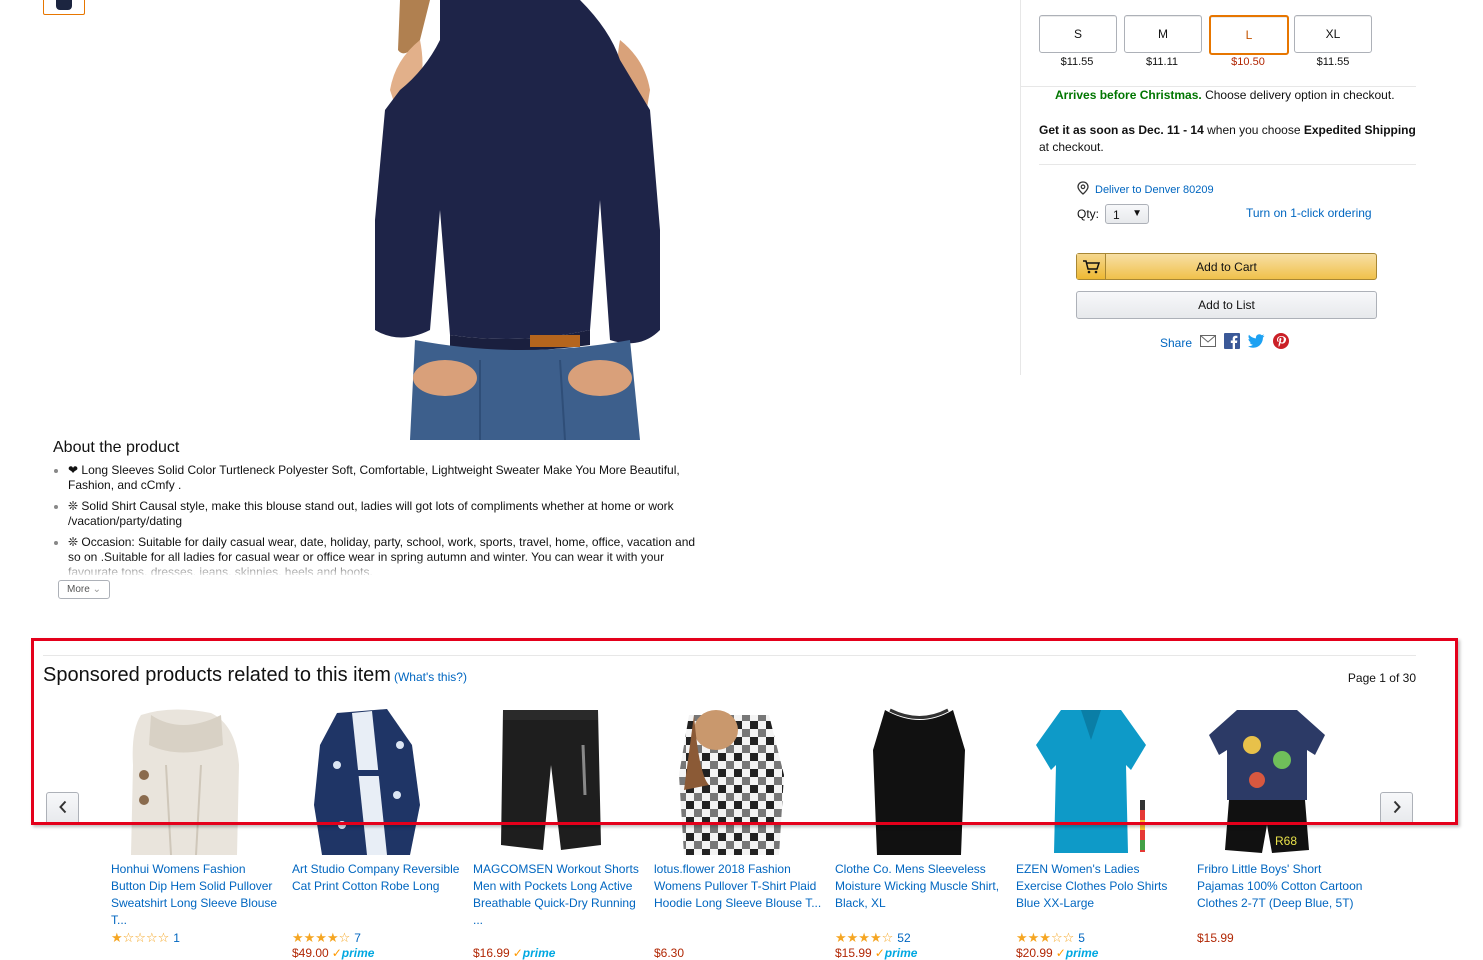 The width and height of the screenshot is (1483, 960). Describe the element at coordinates (491, 953) in the screenshot. I see `price: $16.99` at that location.